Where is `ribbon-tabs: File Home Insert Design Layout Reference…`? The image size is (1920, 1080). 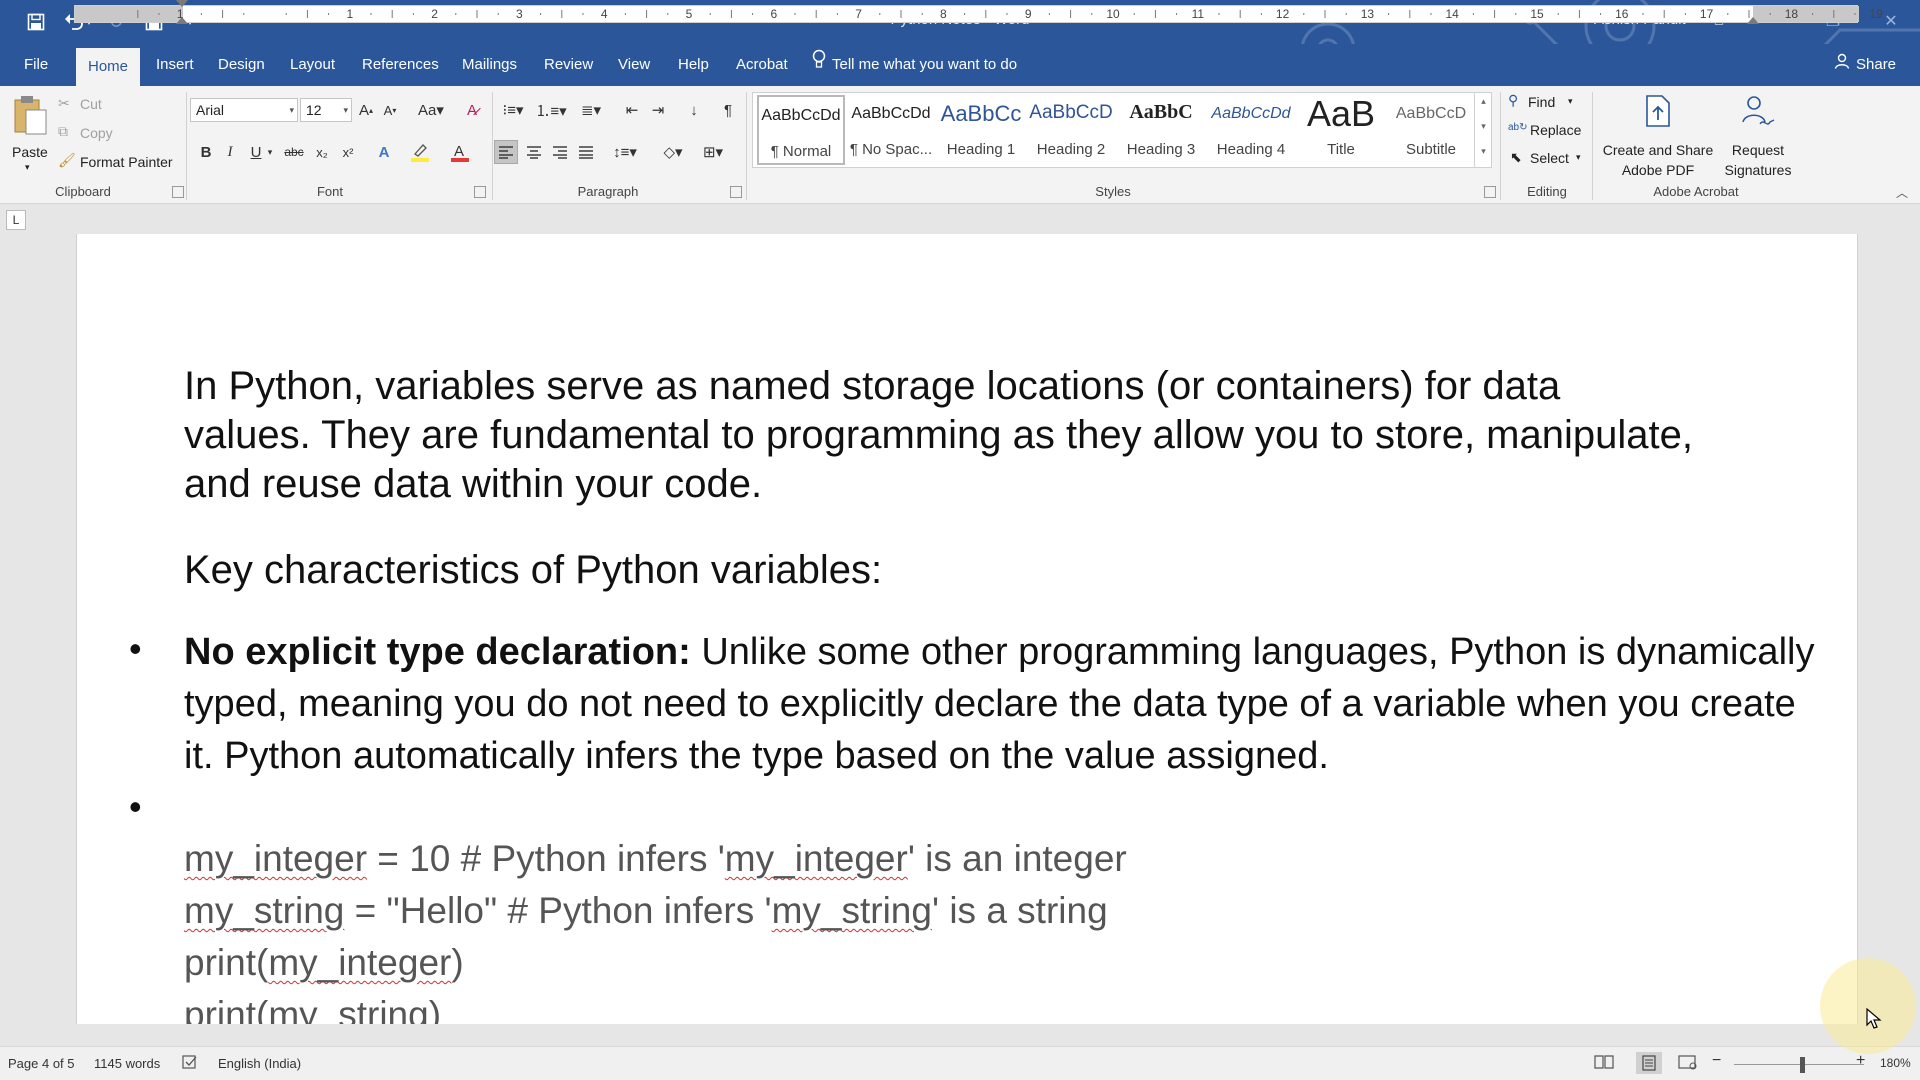 ribbon-tabs: File Home Insert Design Layout Reference… is located at coordinates (960, 65).